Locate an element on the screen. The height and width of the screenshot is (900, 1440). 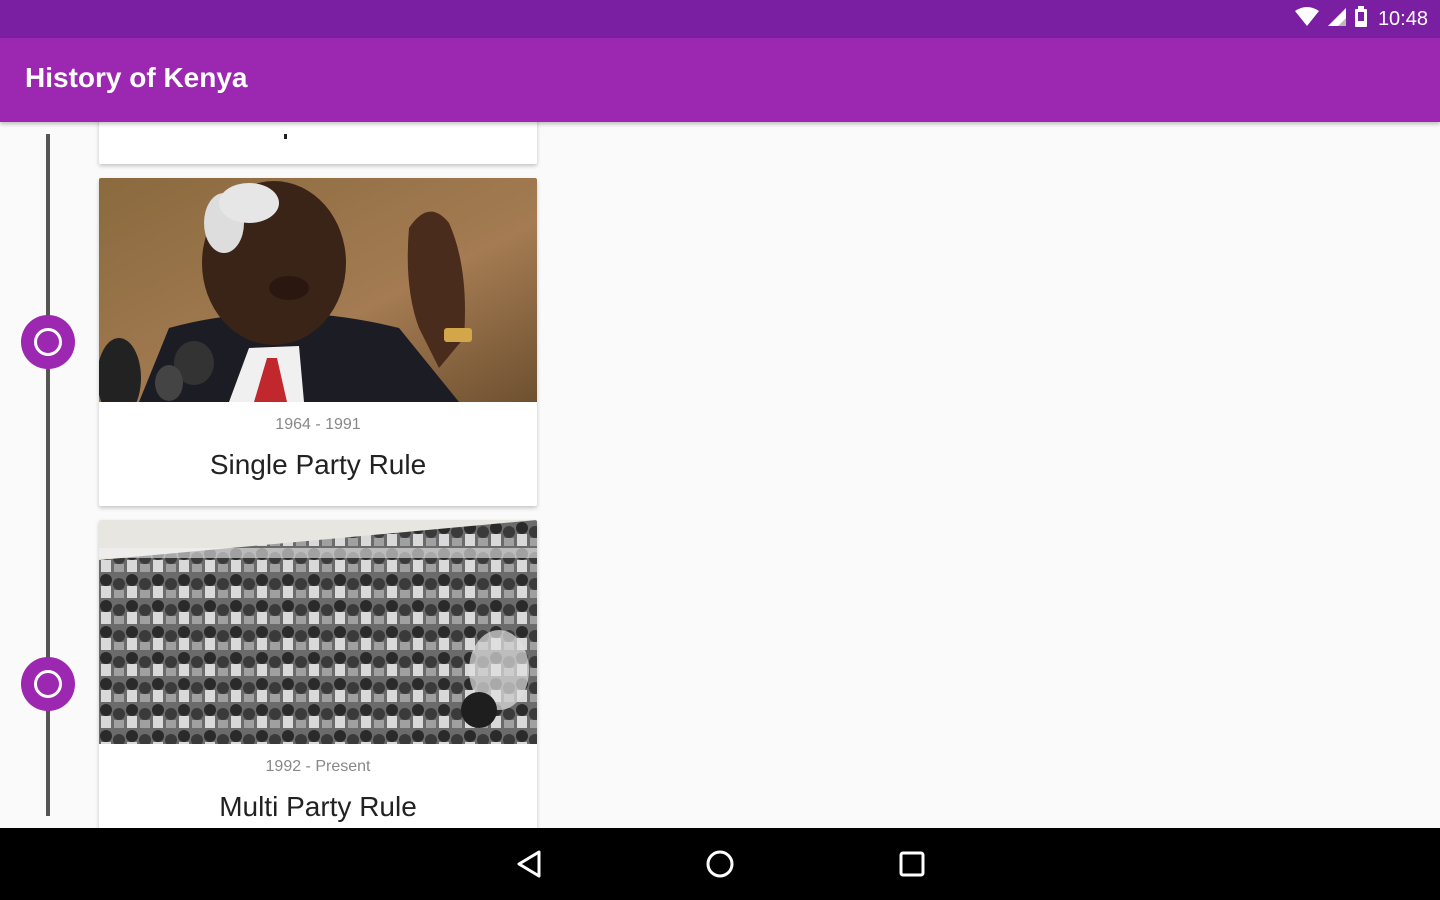
app-title: History of Kenya is located at coordinates (136, 77).